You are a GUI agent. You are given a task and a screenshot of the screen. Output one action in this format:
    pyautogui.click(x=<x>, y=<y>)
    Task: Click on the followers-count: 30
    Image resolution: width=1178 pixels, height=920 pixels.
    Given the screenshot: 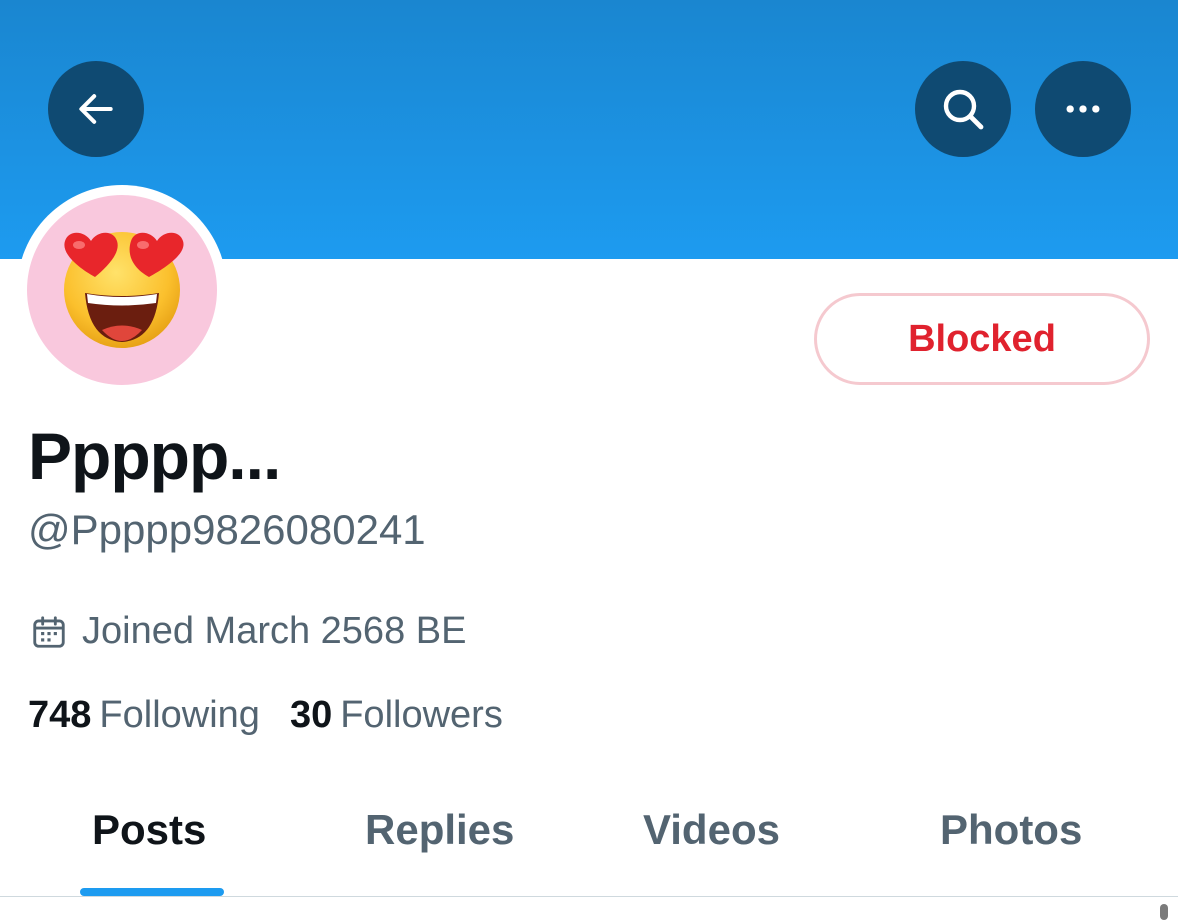 What is the action you would take?
    pyautogui.click(x=311, y=715)
    